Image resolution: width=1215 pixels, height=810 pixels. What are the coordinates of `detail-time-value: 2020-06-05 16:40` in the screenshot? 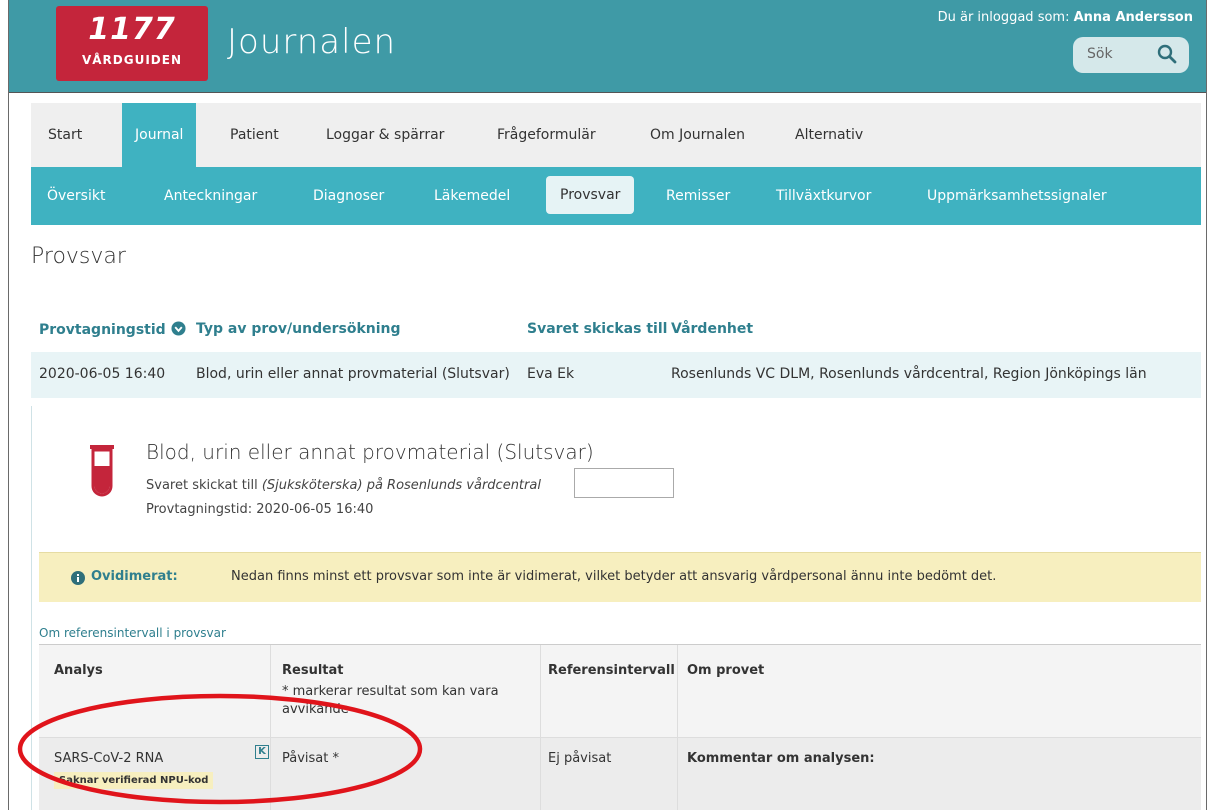 It's located at (315, 509).